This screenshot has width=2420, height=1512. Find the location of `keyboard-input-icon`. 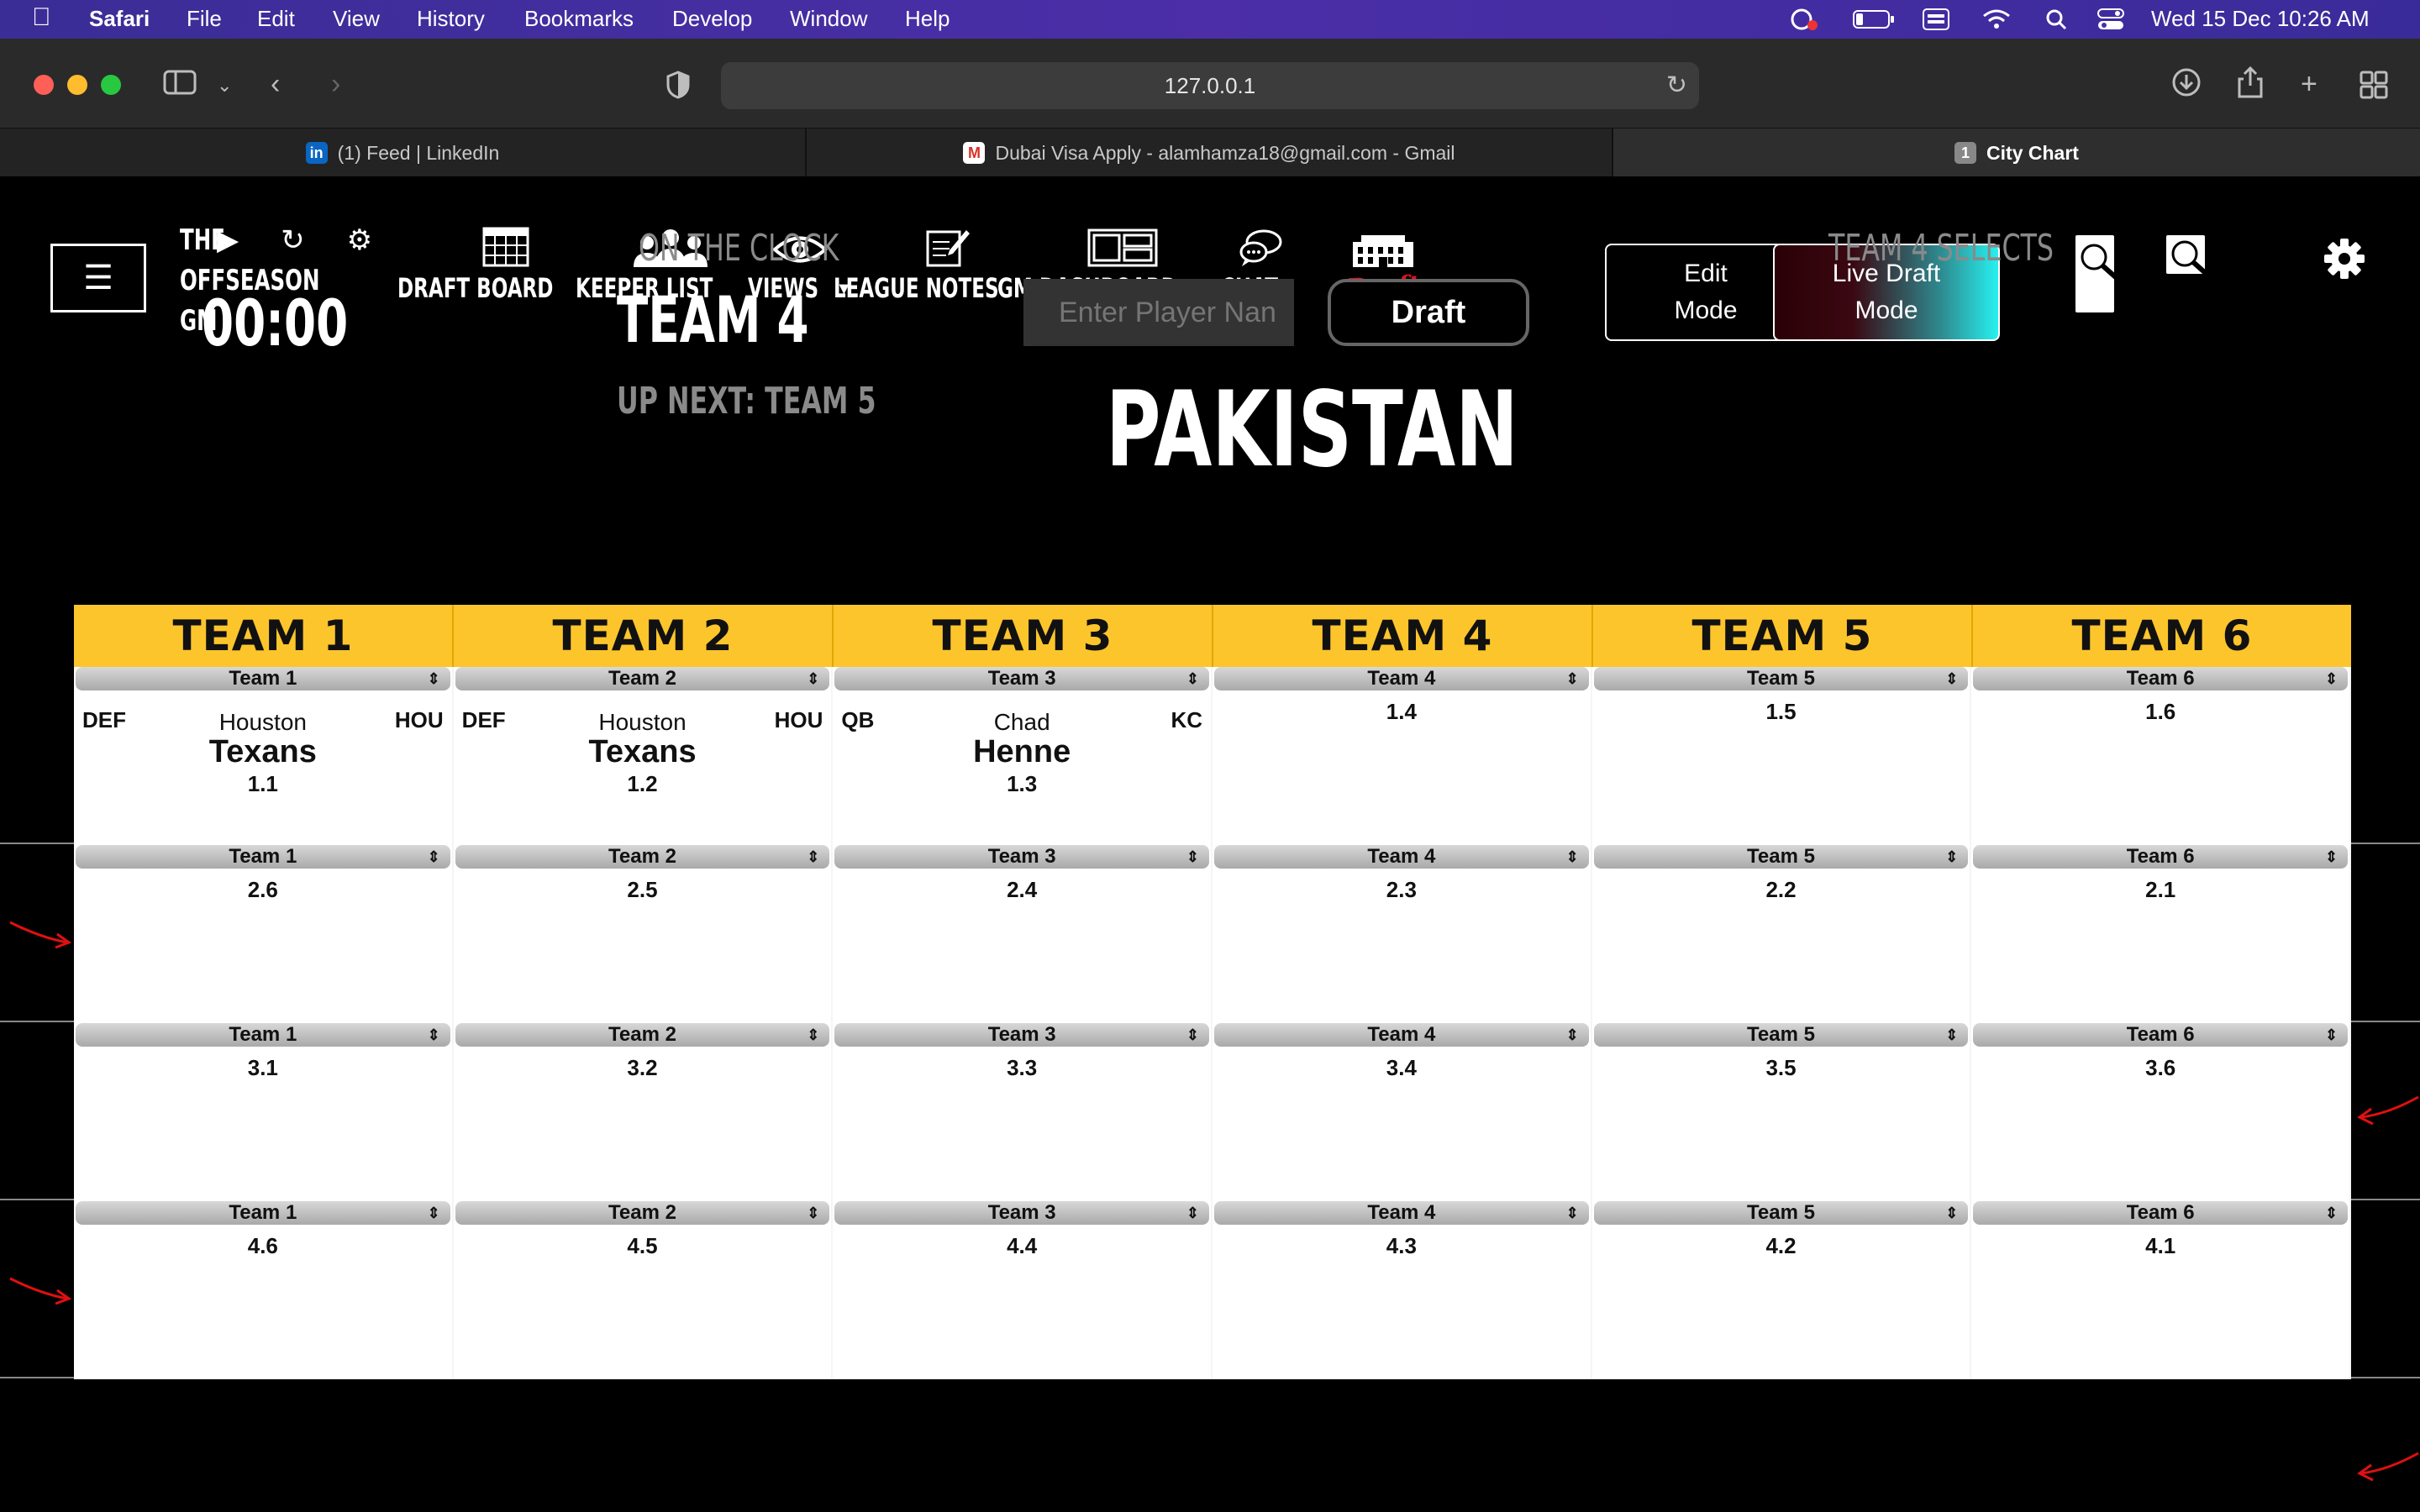

keyboard-input-icon is located at coordinates (1936, 19).